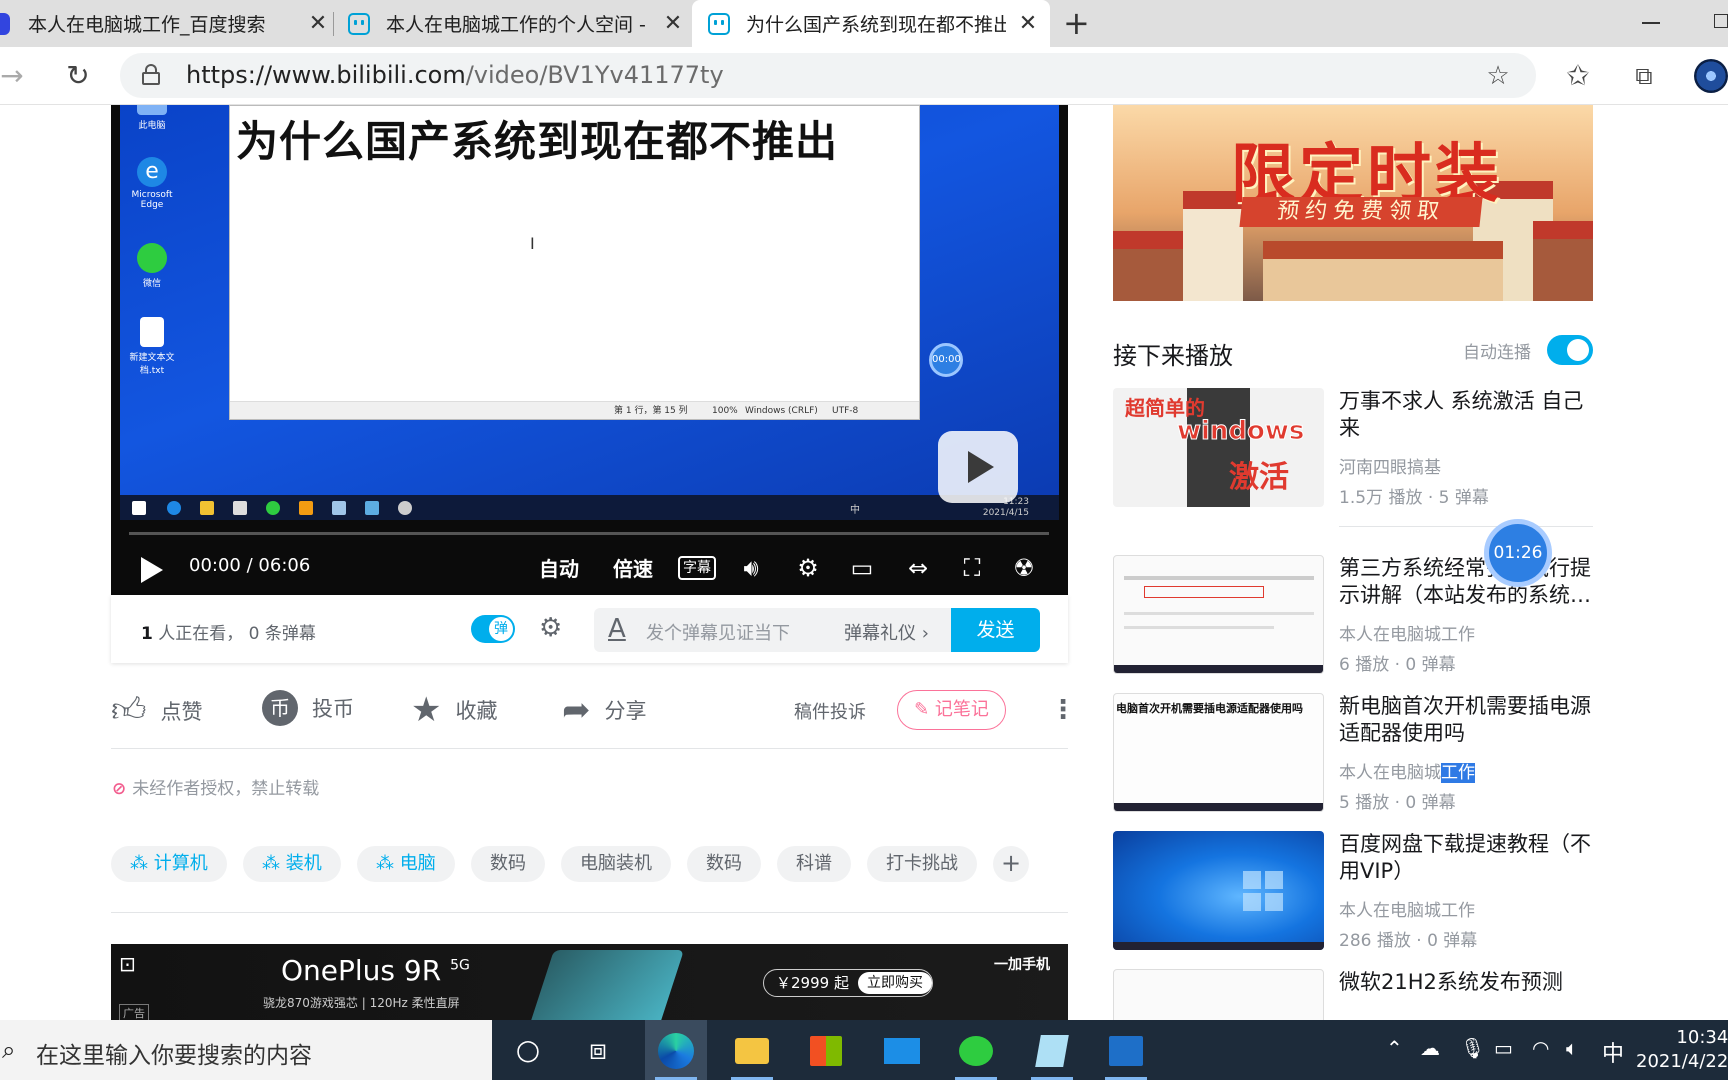  I want to click on wechat-icon, so click(976, 1050).